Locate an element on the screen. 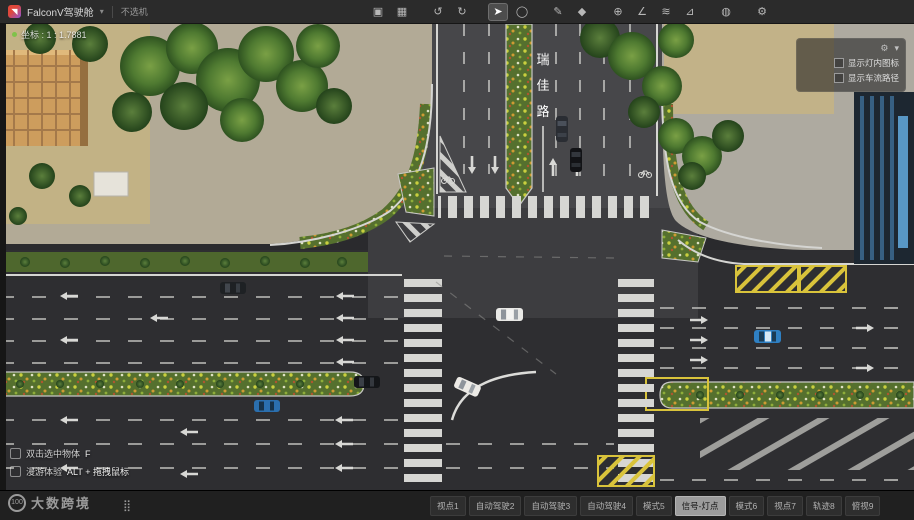  road-name-label: 瑞 佳 路 is located at coordinates (542, 85).